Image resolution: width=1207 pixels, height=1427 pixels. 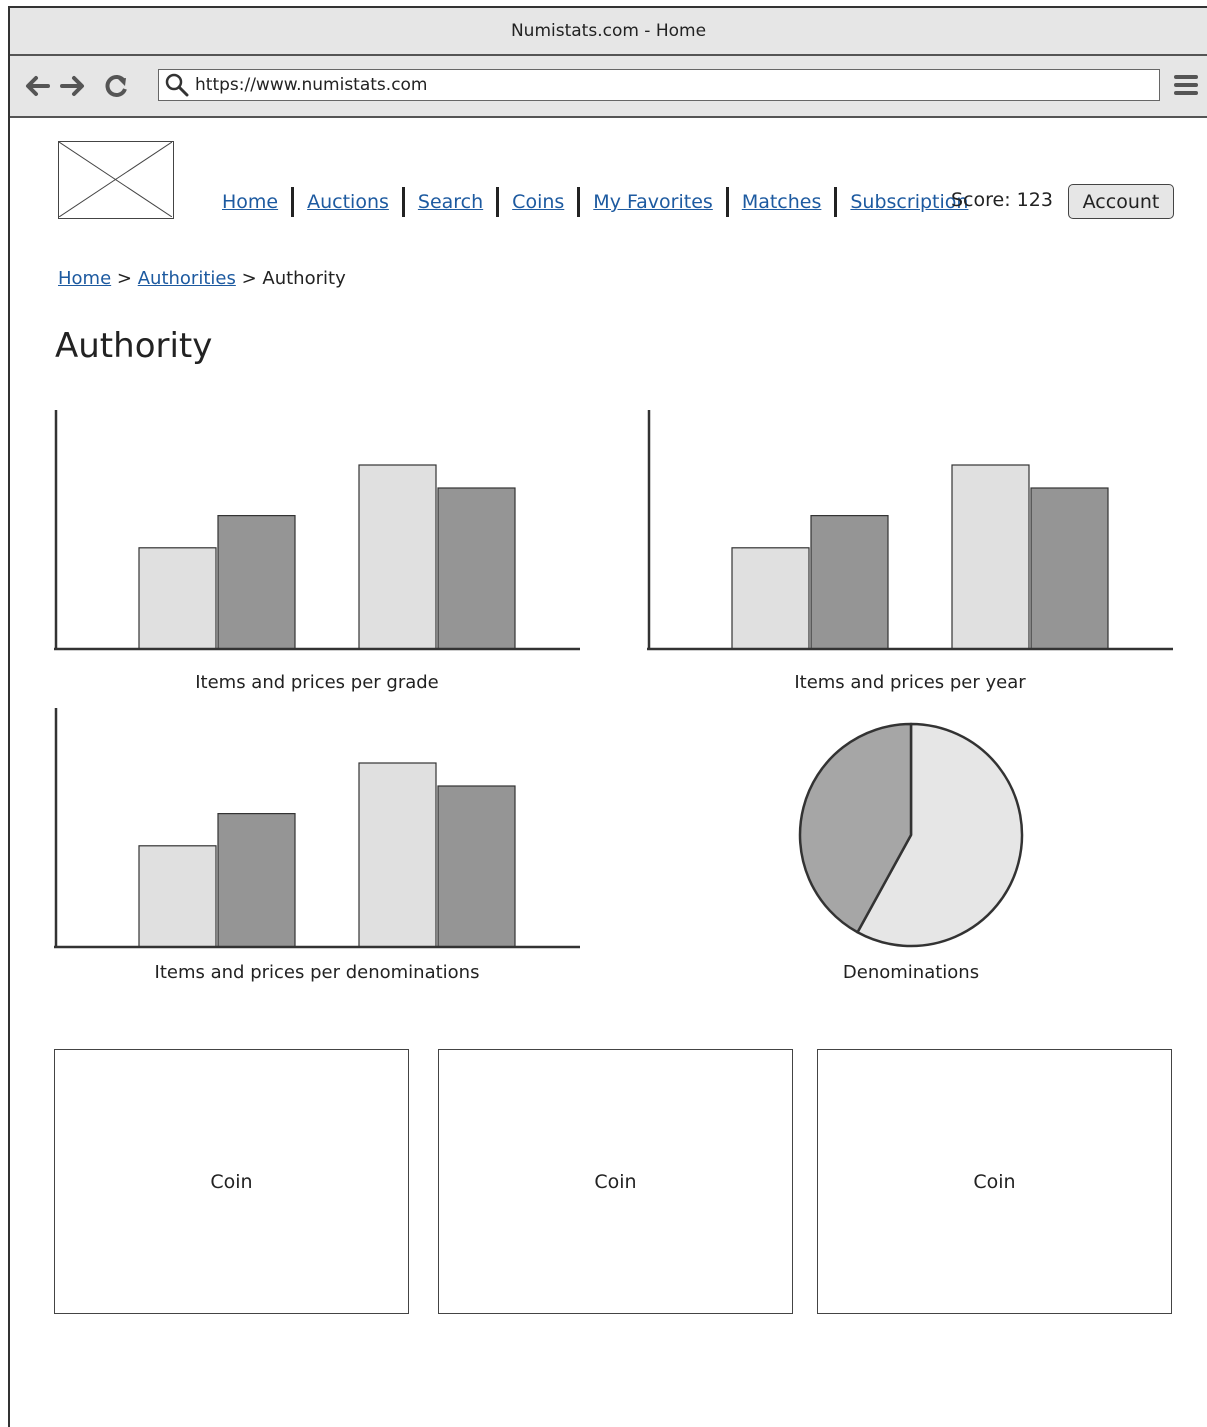 What do you see at coordinates (911, 835) in the screenshot?
I see `denominations-pie-chart` at bounding box center [911, 835].